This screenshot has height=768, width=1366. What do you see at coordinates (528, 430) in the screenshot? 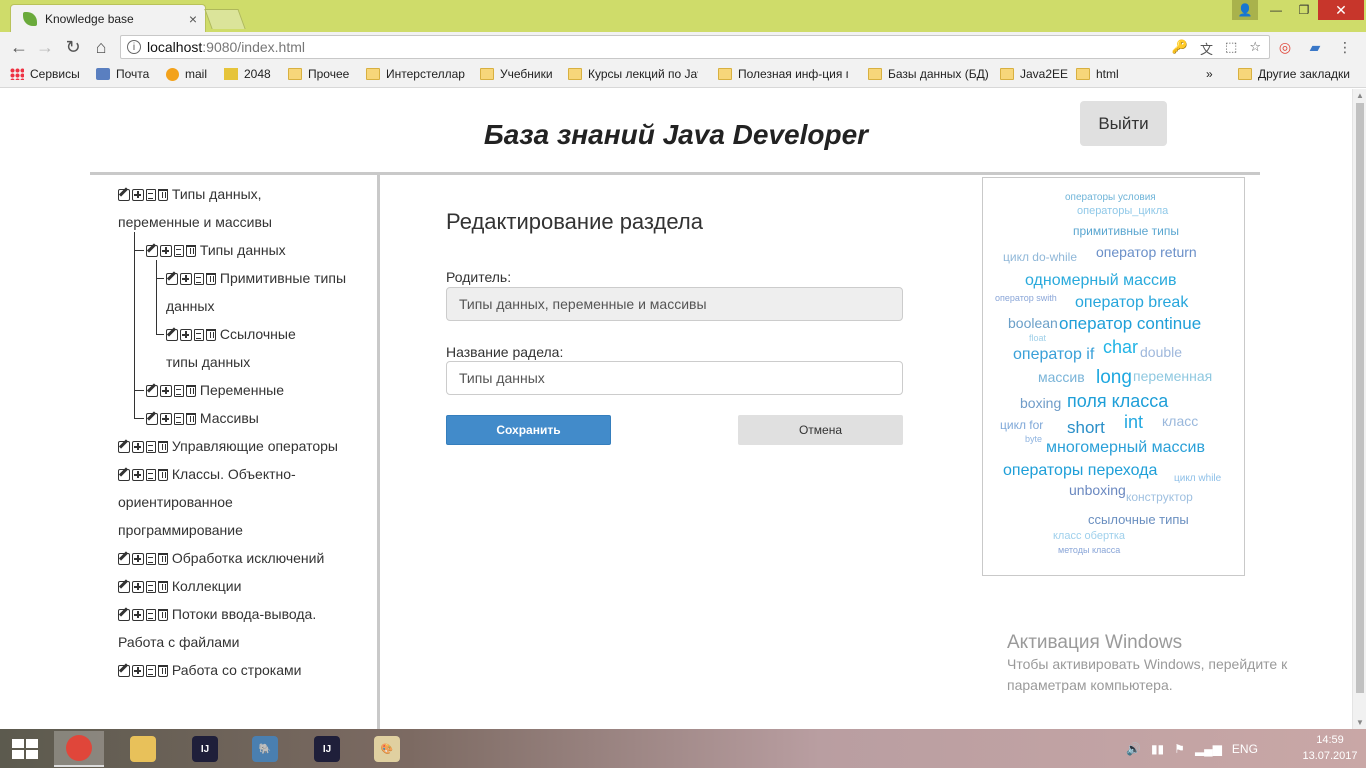
I see `save-button: Сохранить` at bounding box center [528, 430].